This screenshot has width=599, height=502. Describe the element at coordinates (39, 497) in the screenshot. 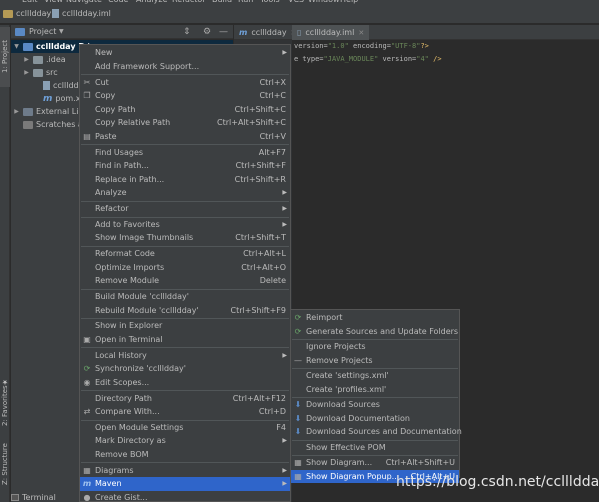

I see `terminal-tab-label: Terminal` at that location.